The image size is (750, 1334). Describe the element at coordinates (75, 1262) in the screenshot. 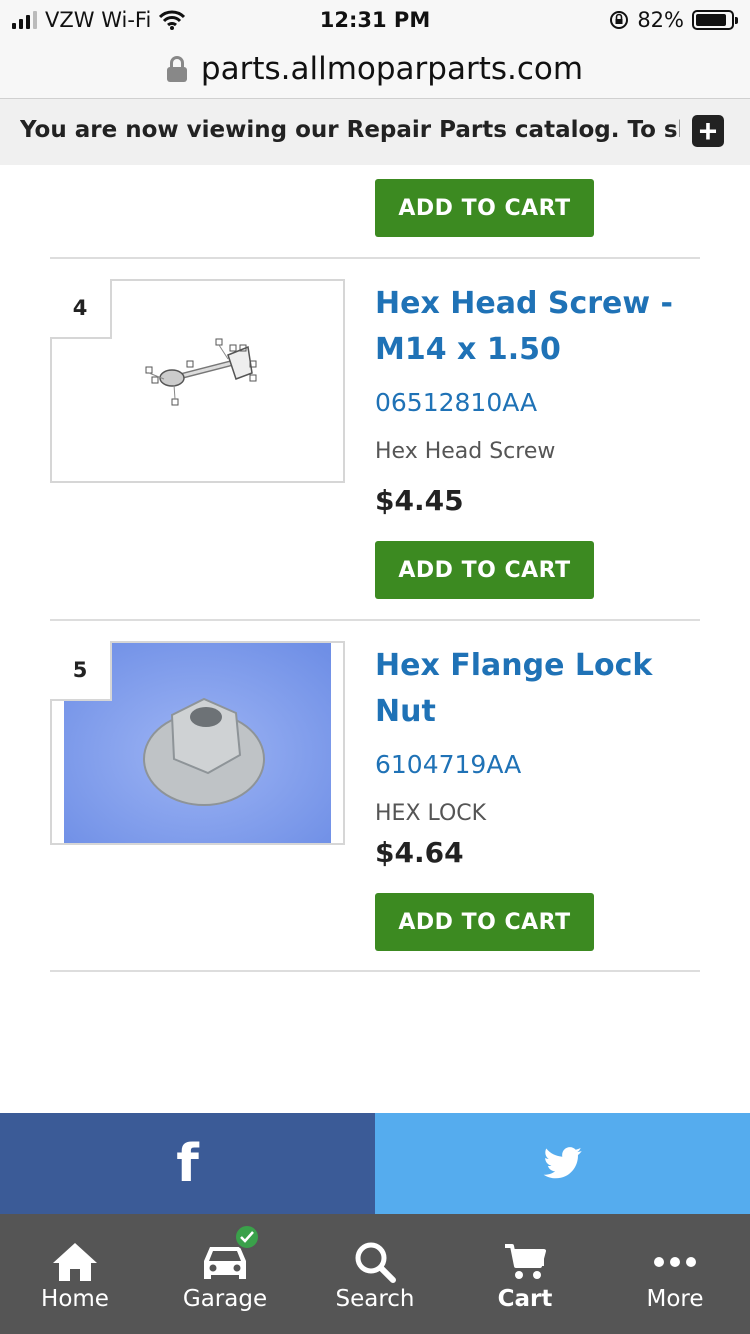

I see `home-icon` at that location.